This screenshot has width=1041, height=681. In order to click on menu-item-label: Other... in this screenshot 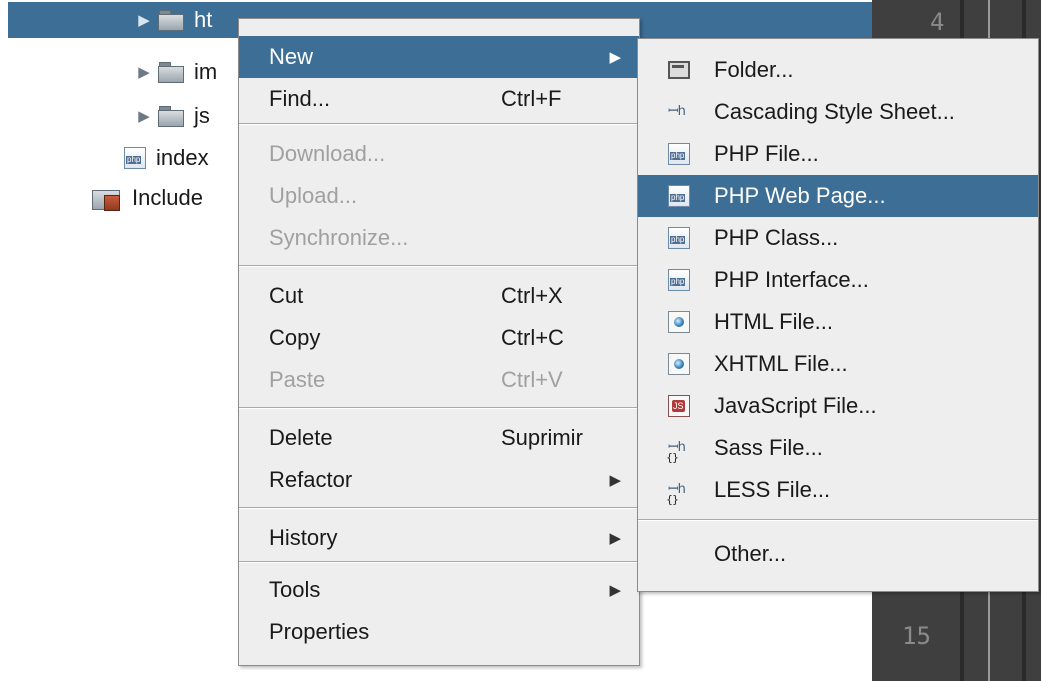, I will do `click(750, 553)`.